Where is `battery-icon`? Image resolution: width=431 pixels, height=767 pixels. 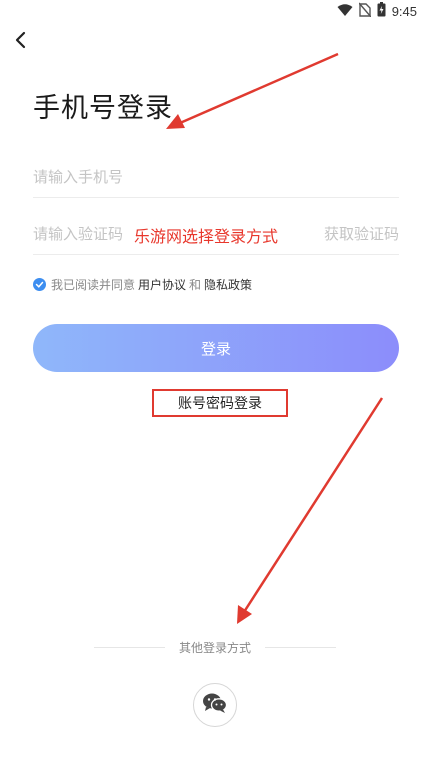 battery-icon is located at coordinates (381, 11).